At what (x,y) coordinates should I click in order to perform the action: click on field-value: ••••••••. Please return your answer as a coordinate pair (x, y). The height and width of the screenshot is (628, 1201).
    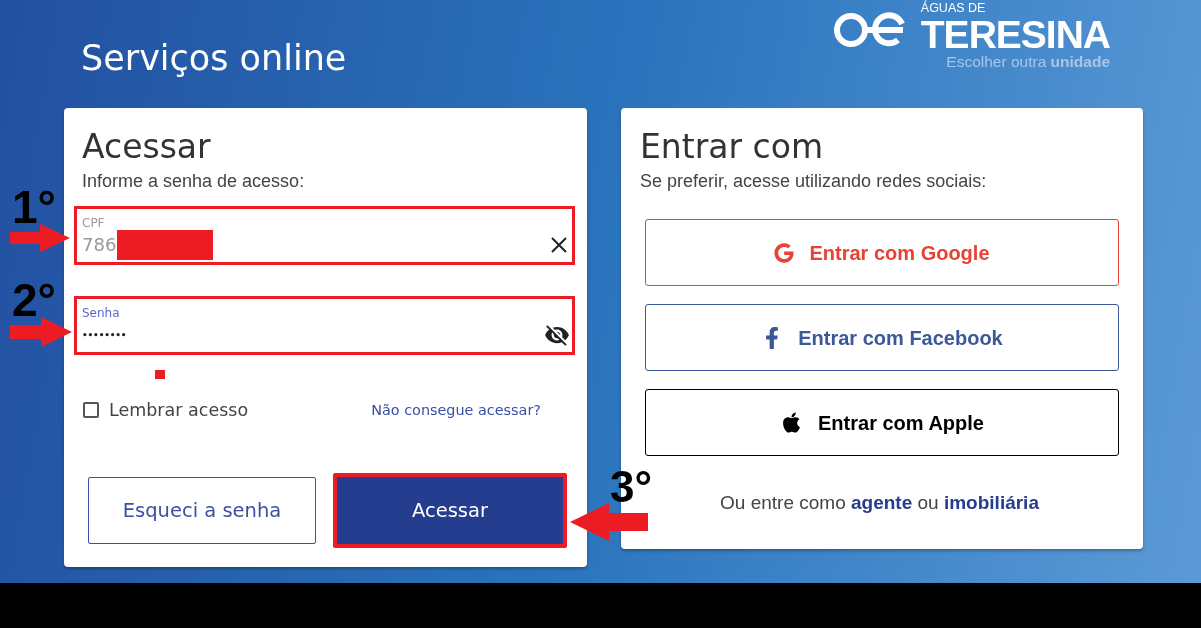
    Looking at the image, I should click on (104, 335).